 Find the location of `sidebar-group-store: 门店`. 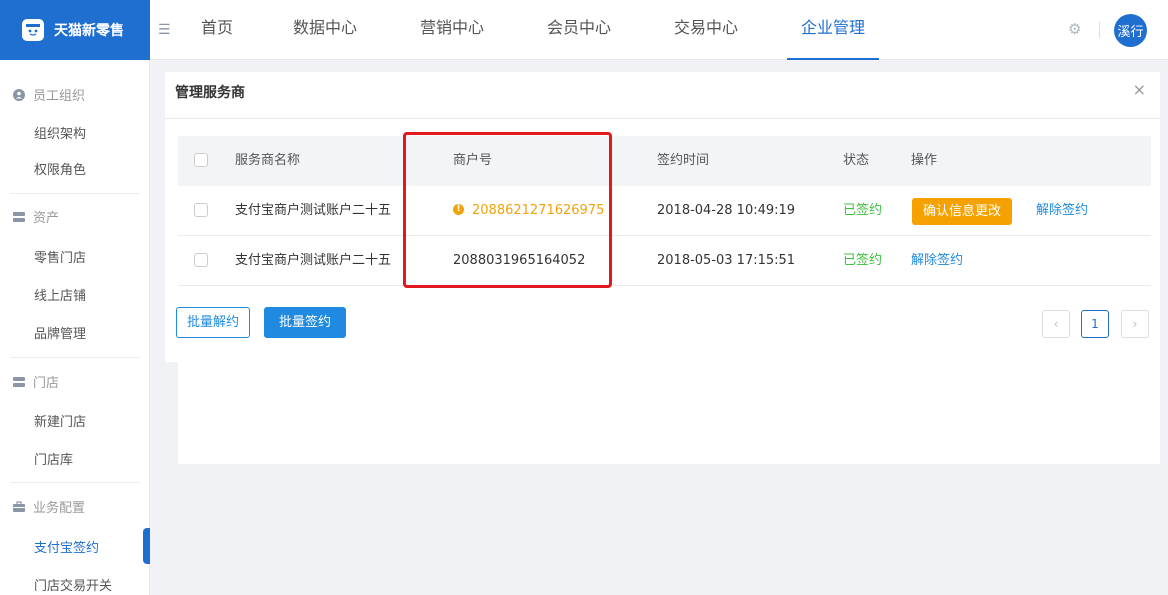

sidebar-group-store: 门店 is located at coordinates (36, 381).